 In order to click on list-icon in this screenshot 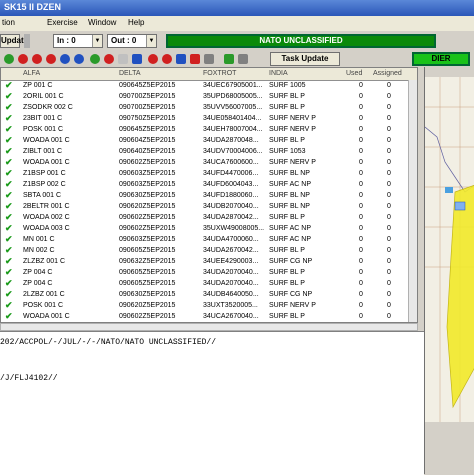, I will do `click(123, 59)`.